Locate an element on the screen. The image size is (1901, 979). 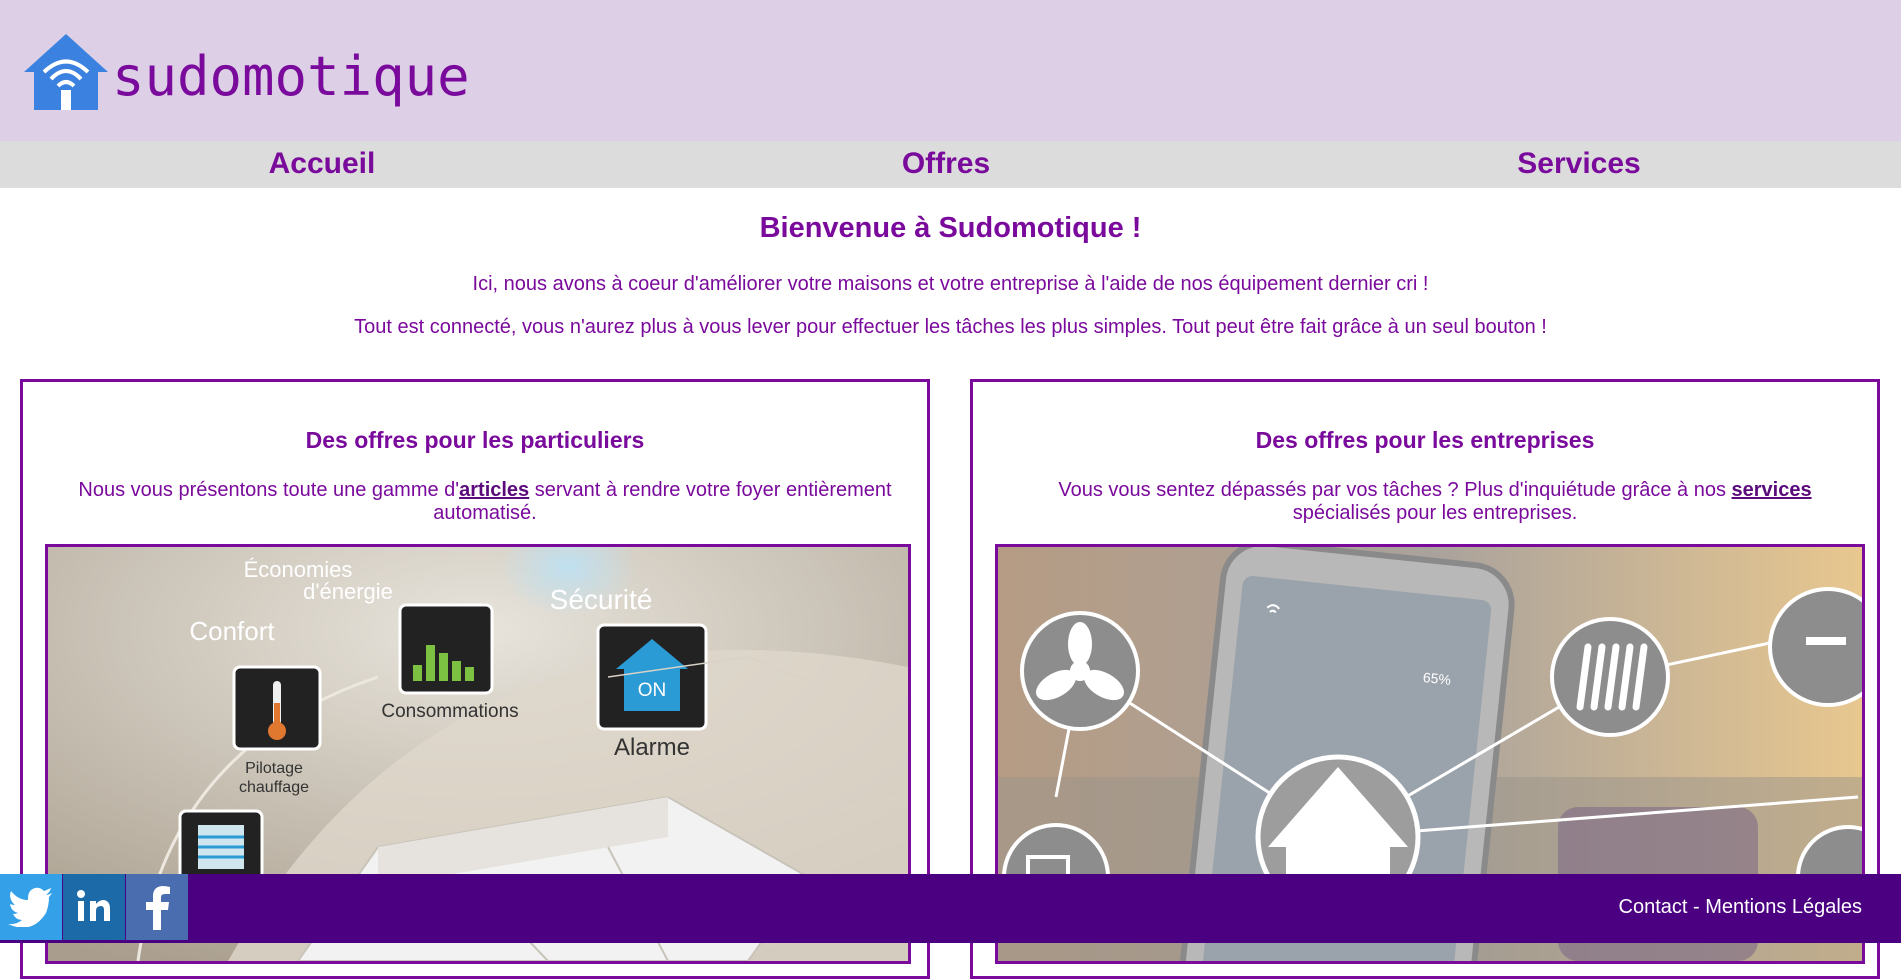
svg-text: Sécurité is located at coordinates (601, 599).